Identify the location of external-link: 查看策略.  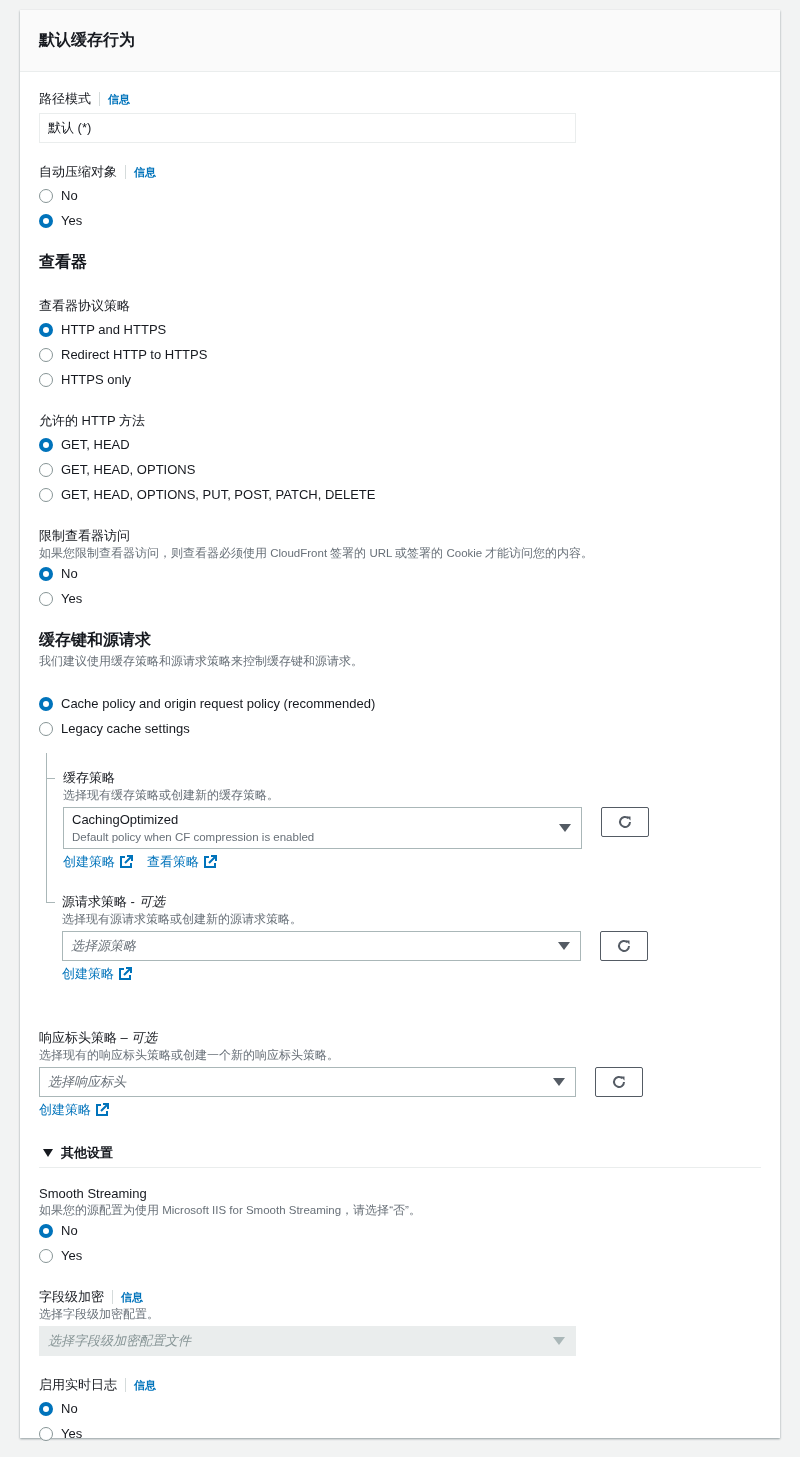
(182, 862).